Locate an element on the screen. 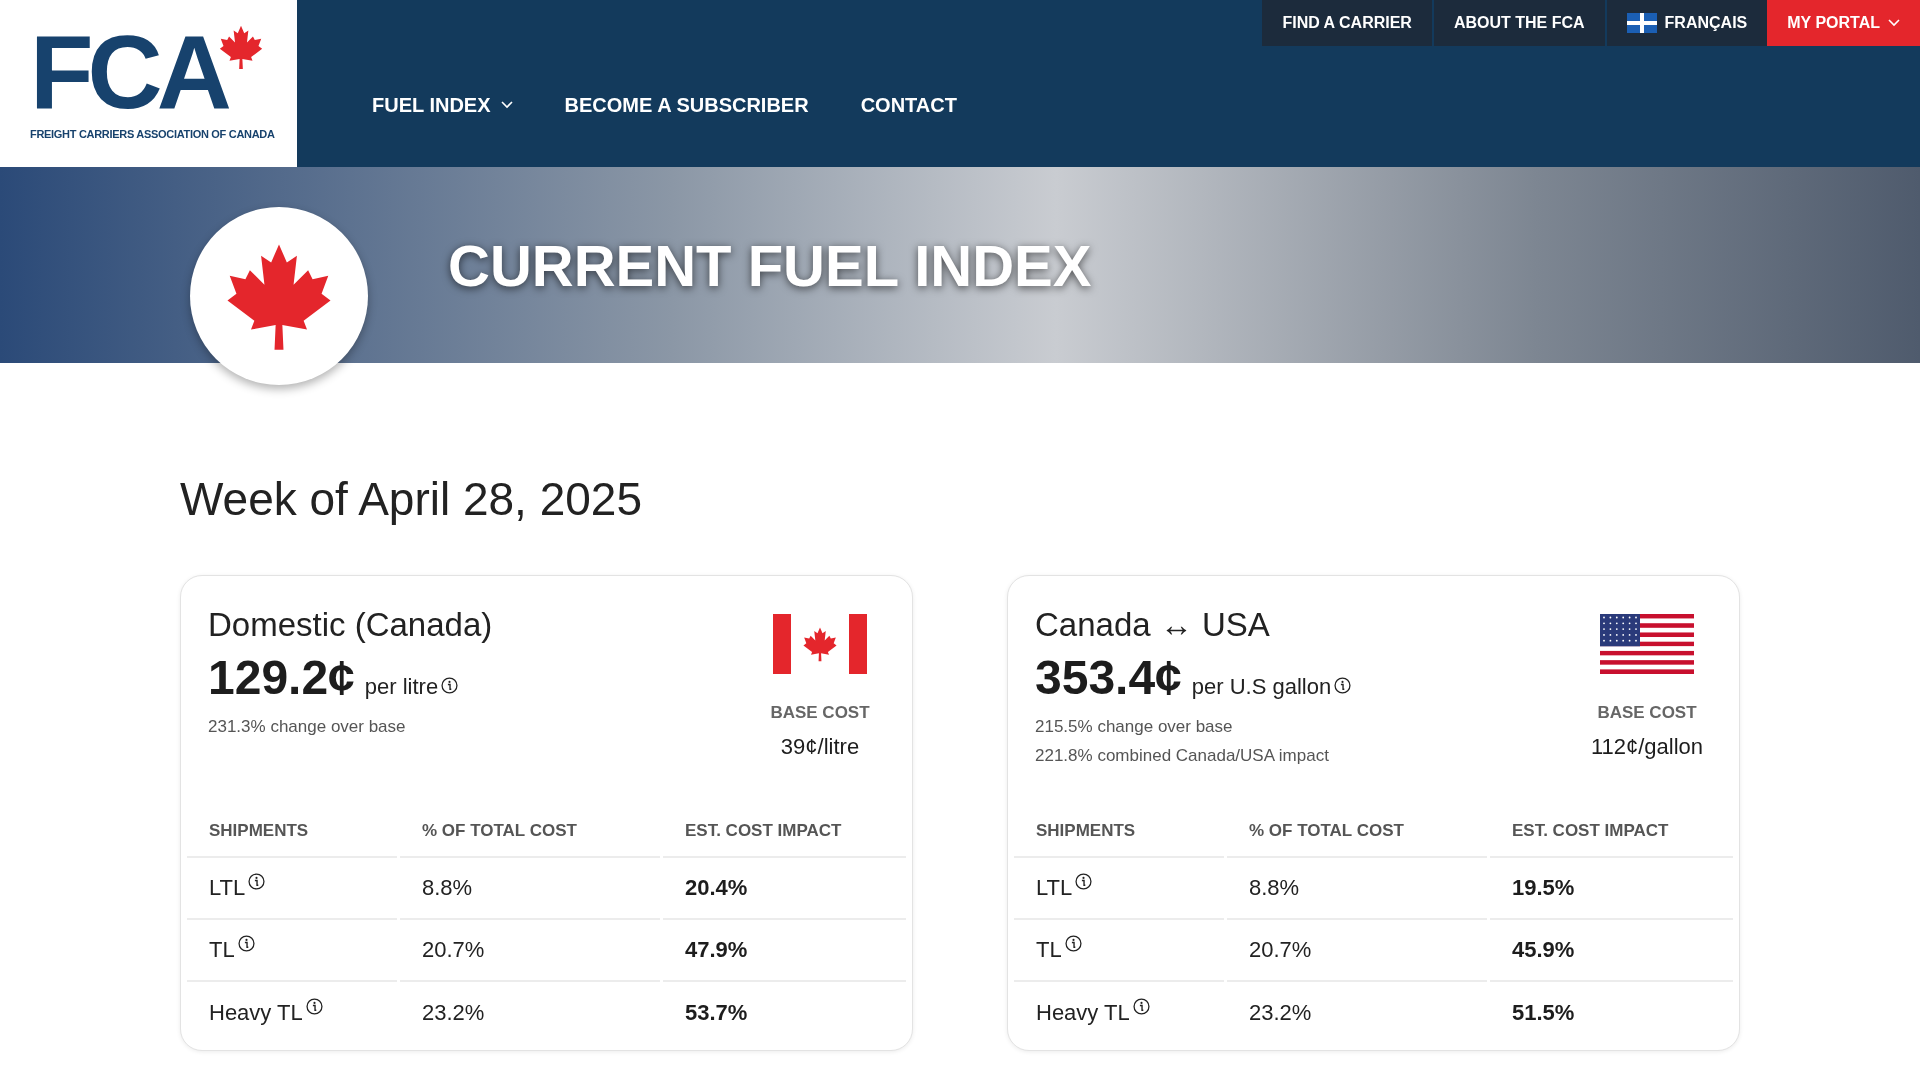  change-note: 215.5% change over base is located at coordinates (1134, 727).